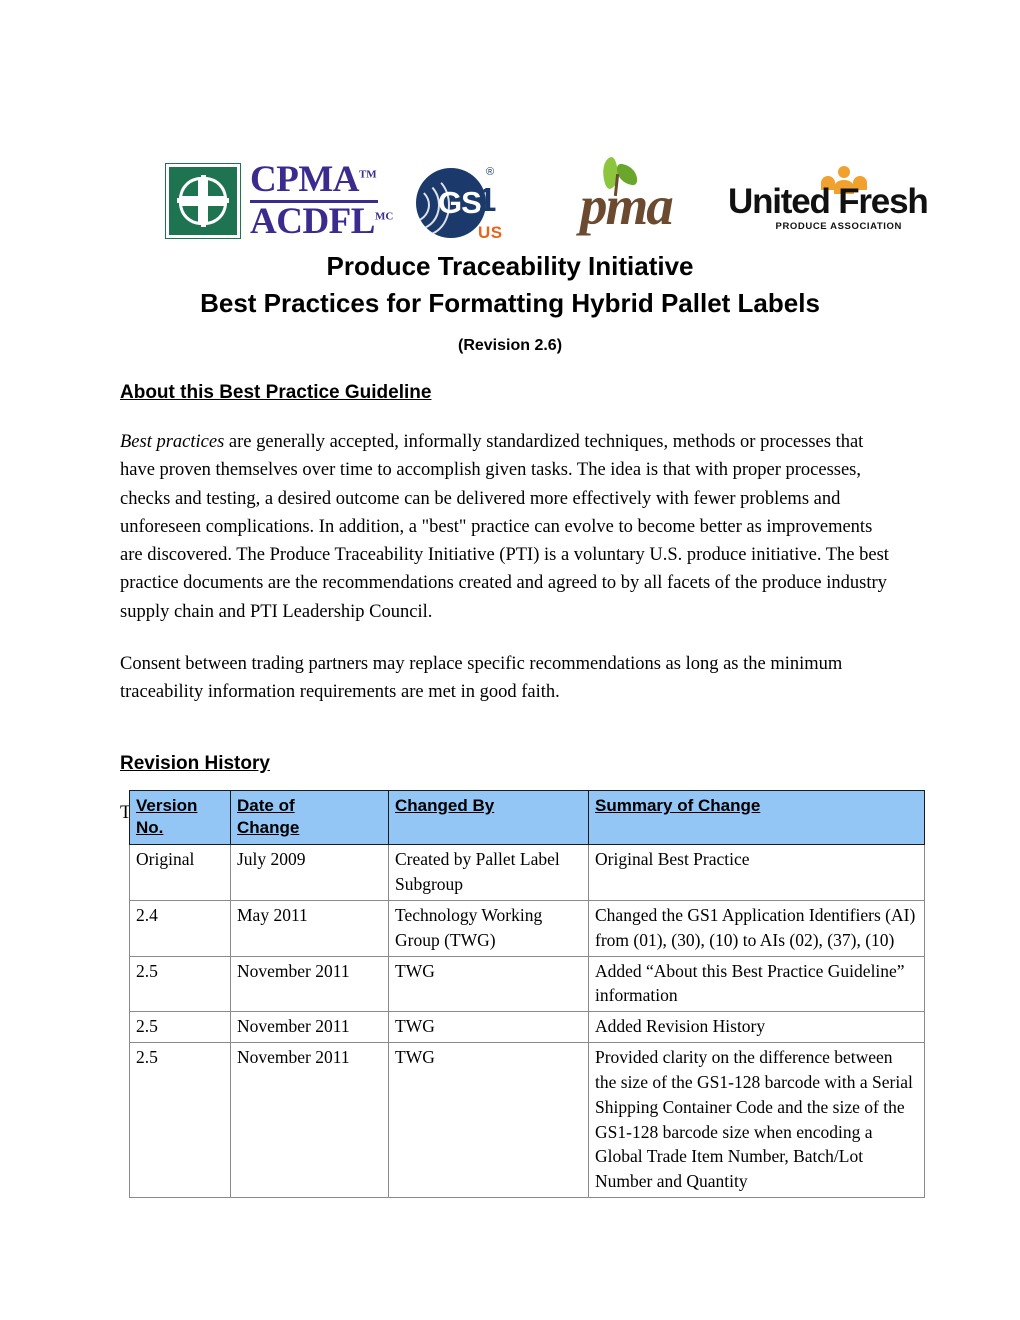 The image size is (1020, 1320). I want to click on cpma-wordmark: CPMATM ACDFLMC, so click(322, 200).